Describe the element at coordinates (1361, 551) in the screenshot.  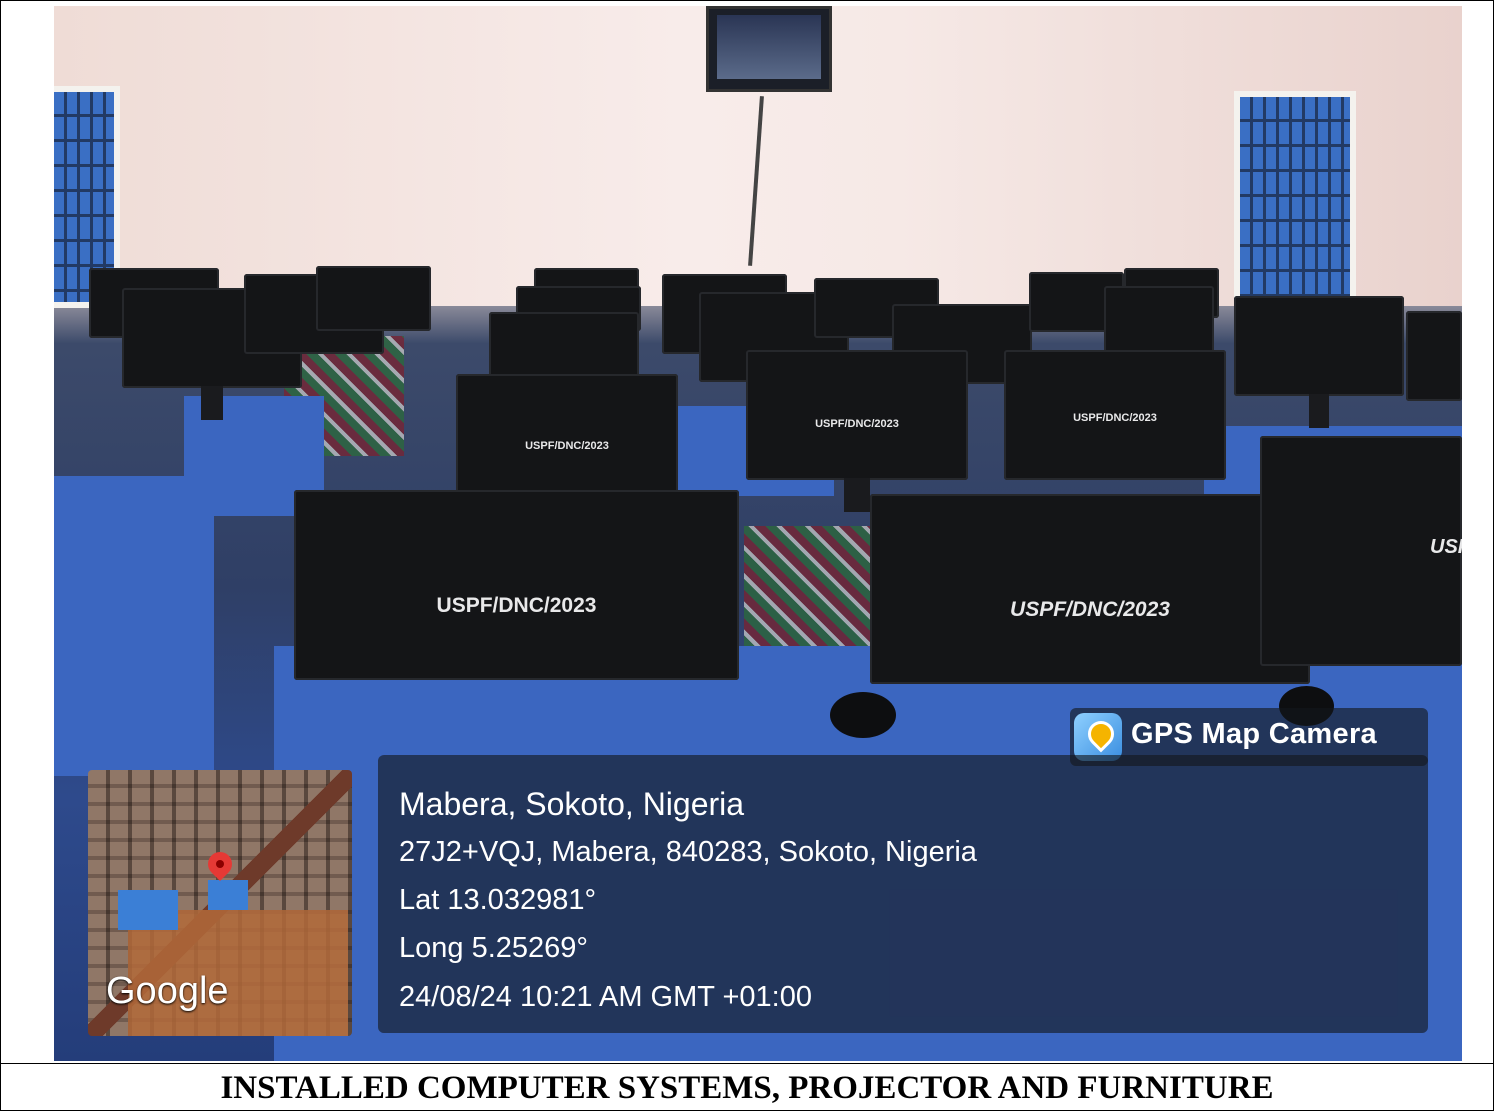
I see `monitor: USPF` at that location.